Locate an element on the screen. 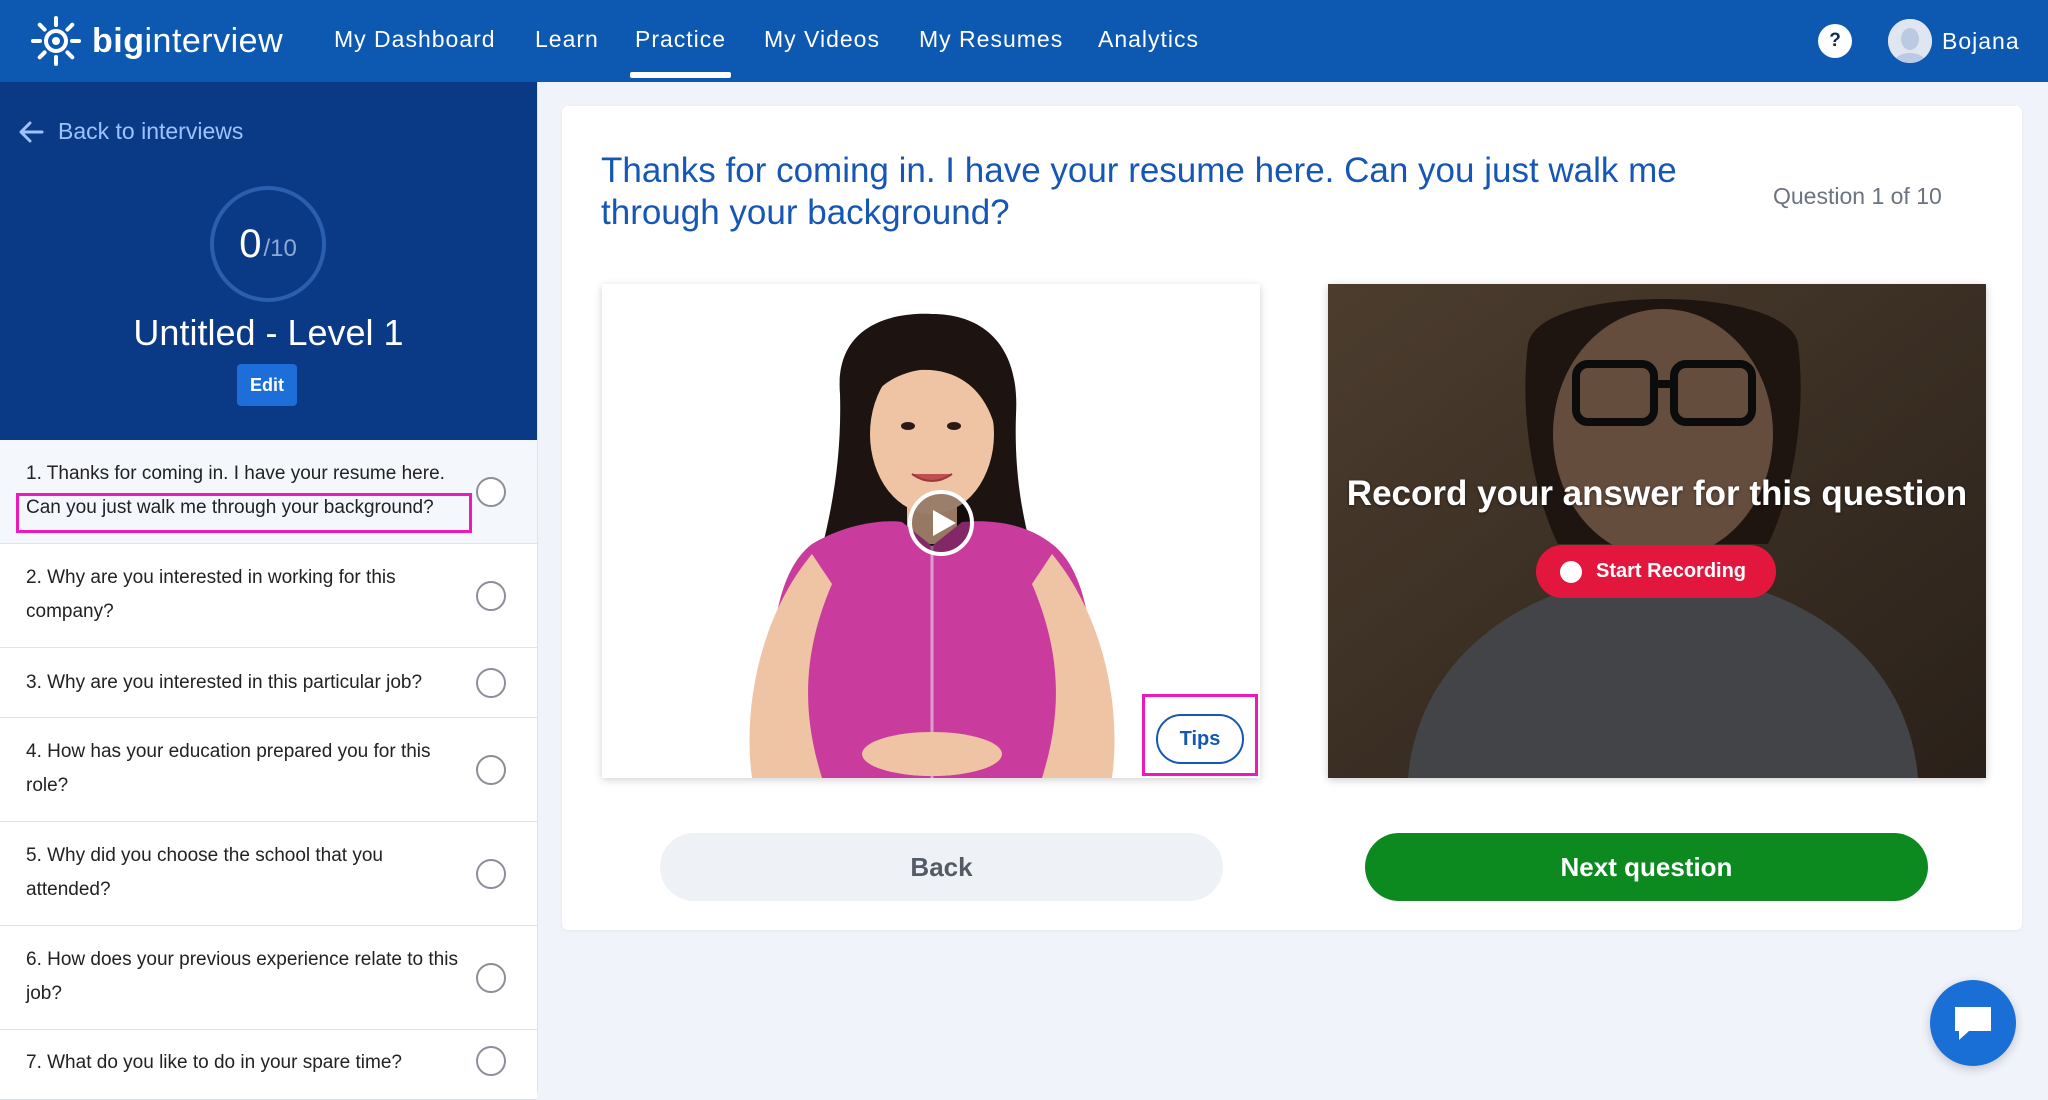  chat-button is located at coordinates (1973, 1023).